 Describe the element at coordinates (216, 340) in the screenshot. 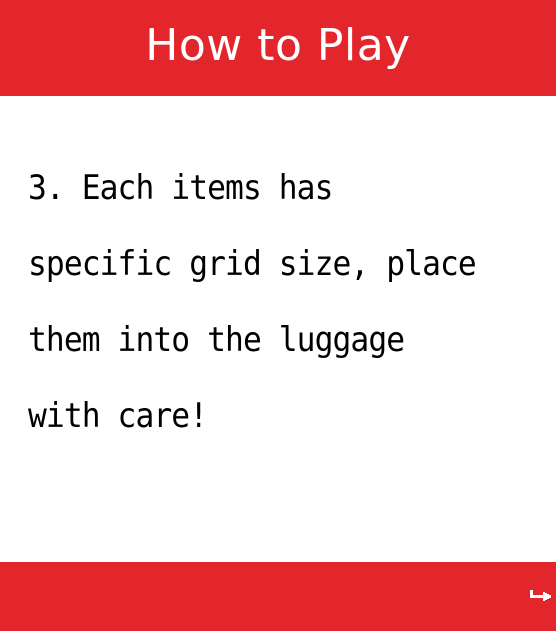

I see `instruction-line: them into the luggage` at that location.